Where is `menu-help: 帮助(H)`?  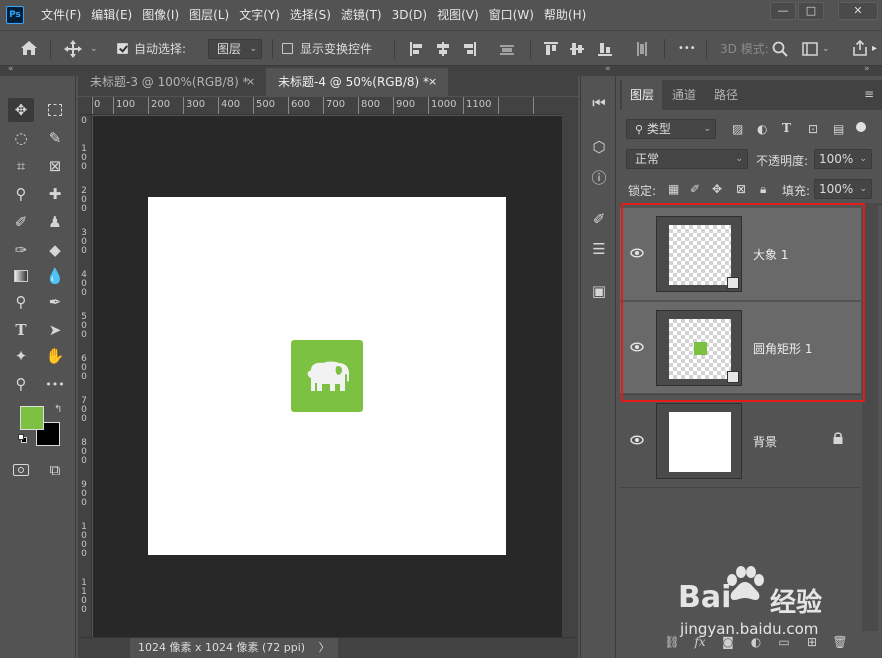
menu-help: 帮助(H) is located at coordinates (565, 15).